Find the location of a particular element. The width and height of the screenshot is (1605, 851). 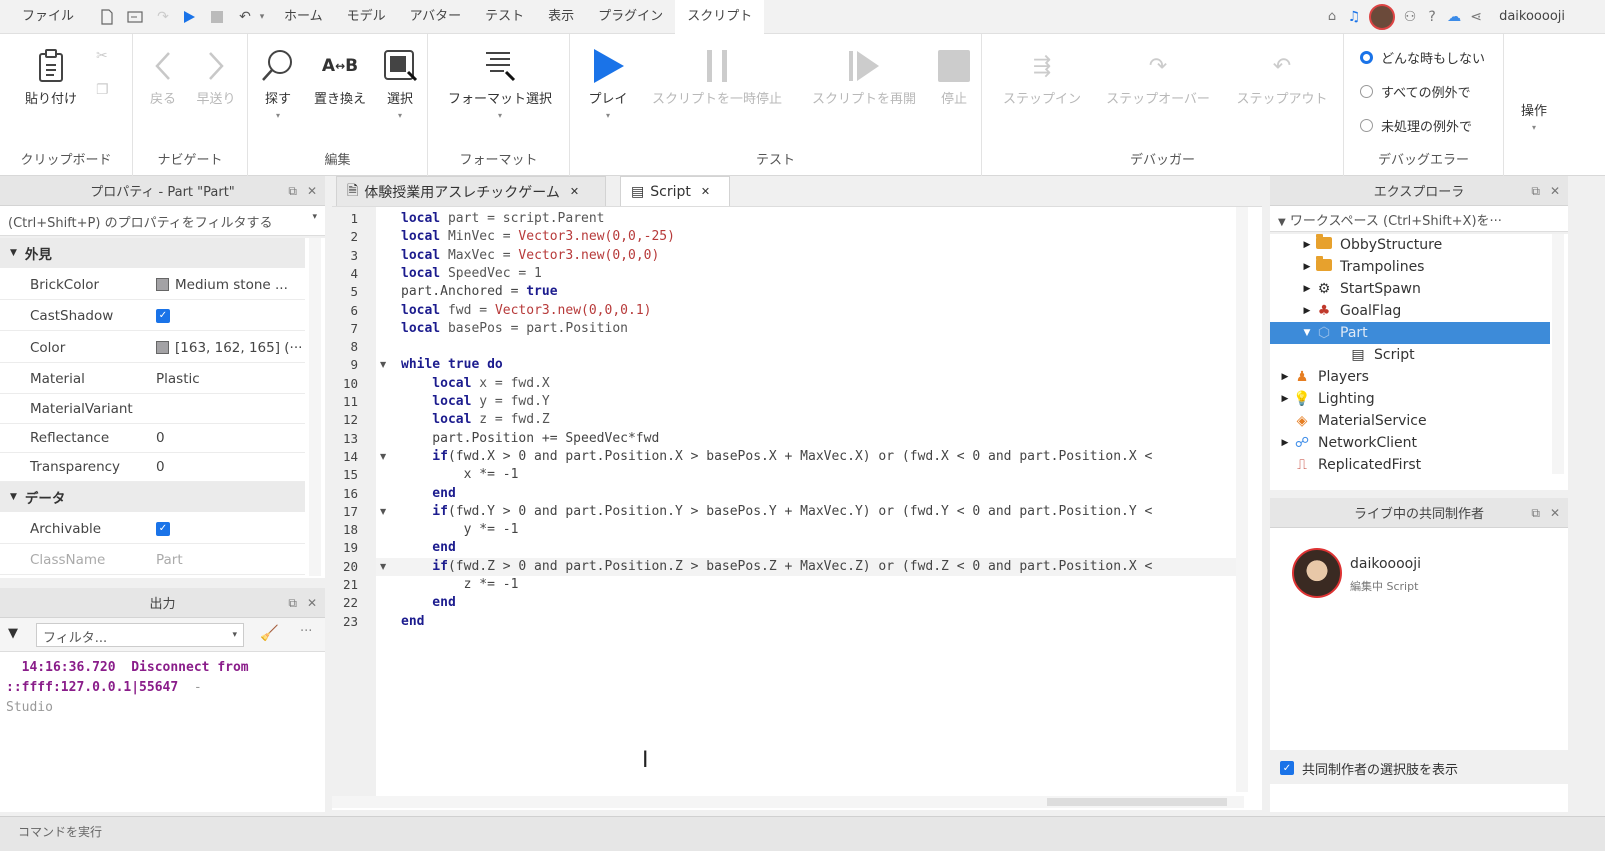

tree-item-script: ▤ Script is located at coordinates (1415, 355).